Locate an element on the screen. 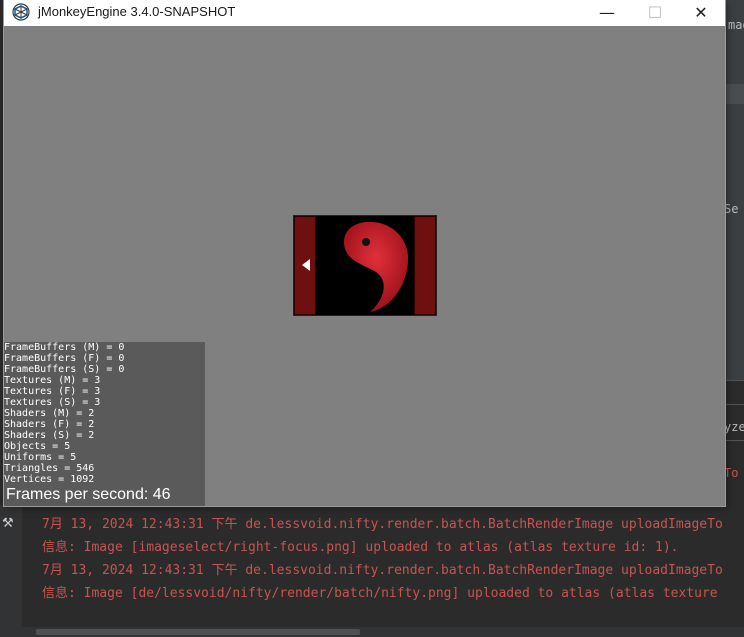 The image size is (744, 637). jmonkey-app-icon is located at coordinates (21, 12).